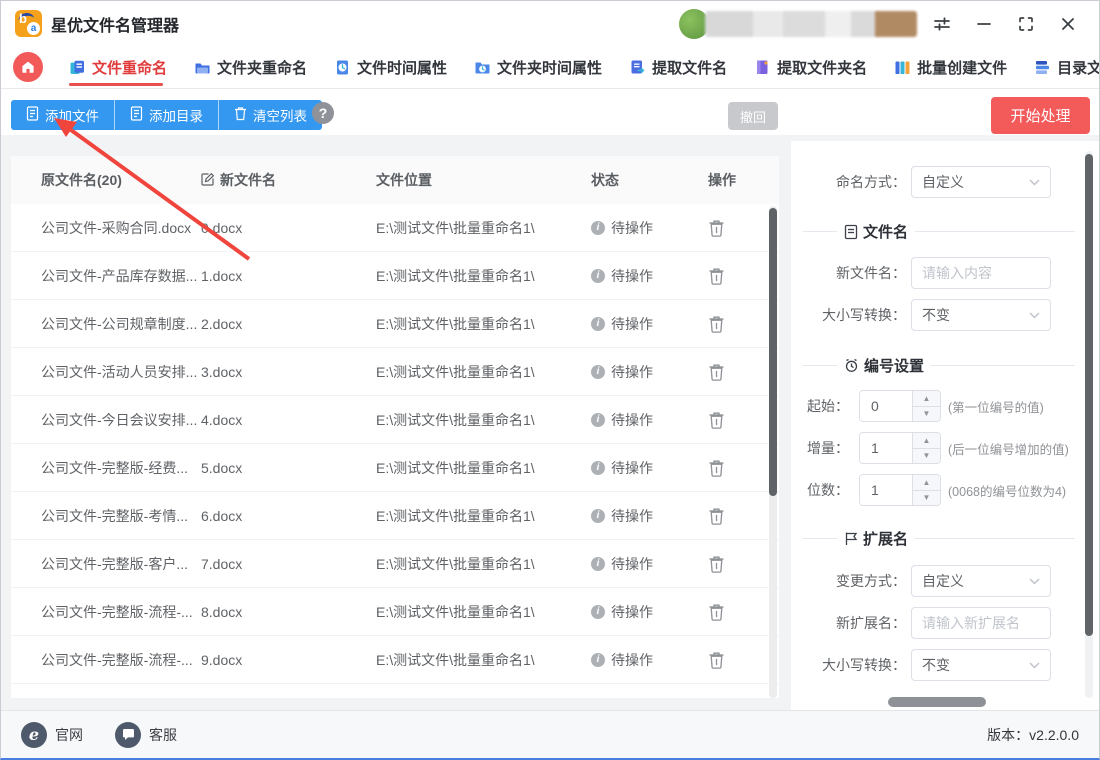 This screenshot has width=1100, height=760. What do you see at coordinates (72, 116) in the screenshot?
I see `add-files-label: 添加文件` at bounding box center [72, 116].